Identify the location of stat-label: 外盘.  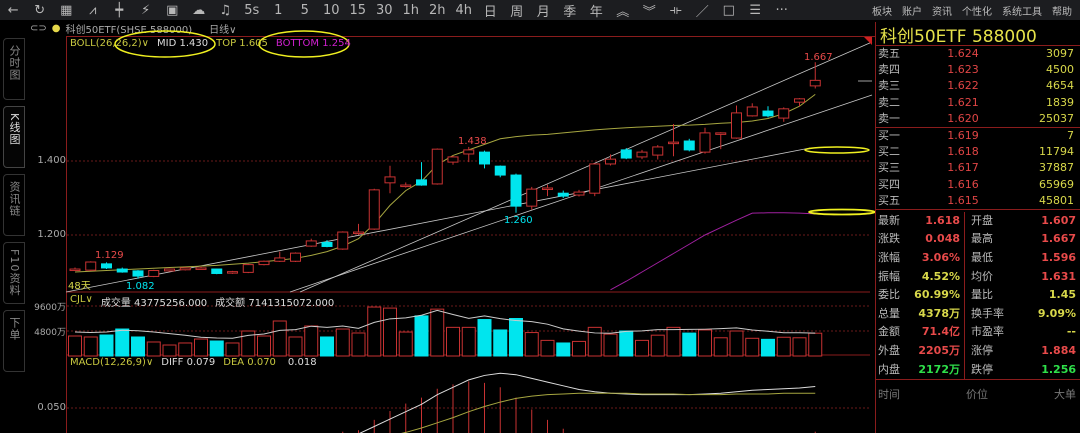
(889, 351).